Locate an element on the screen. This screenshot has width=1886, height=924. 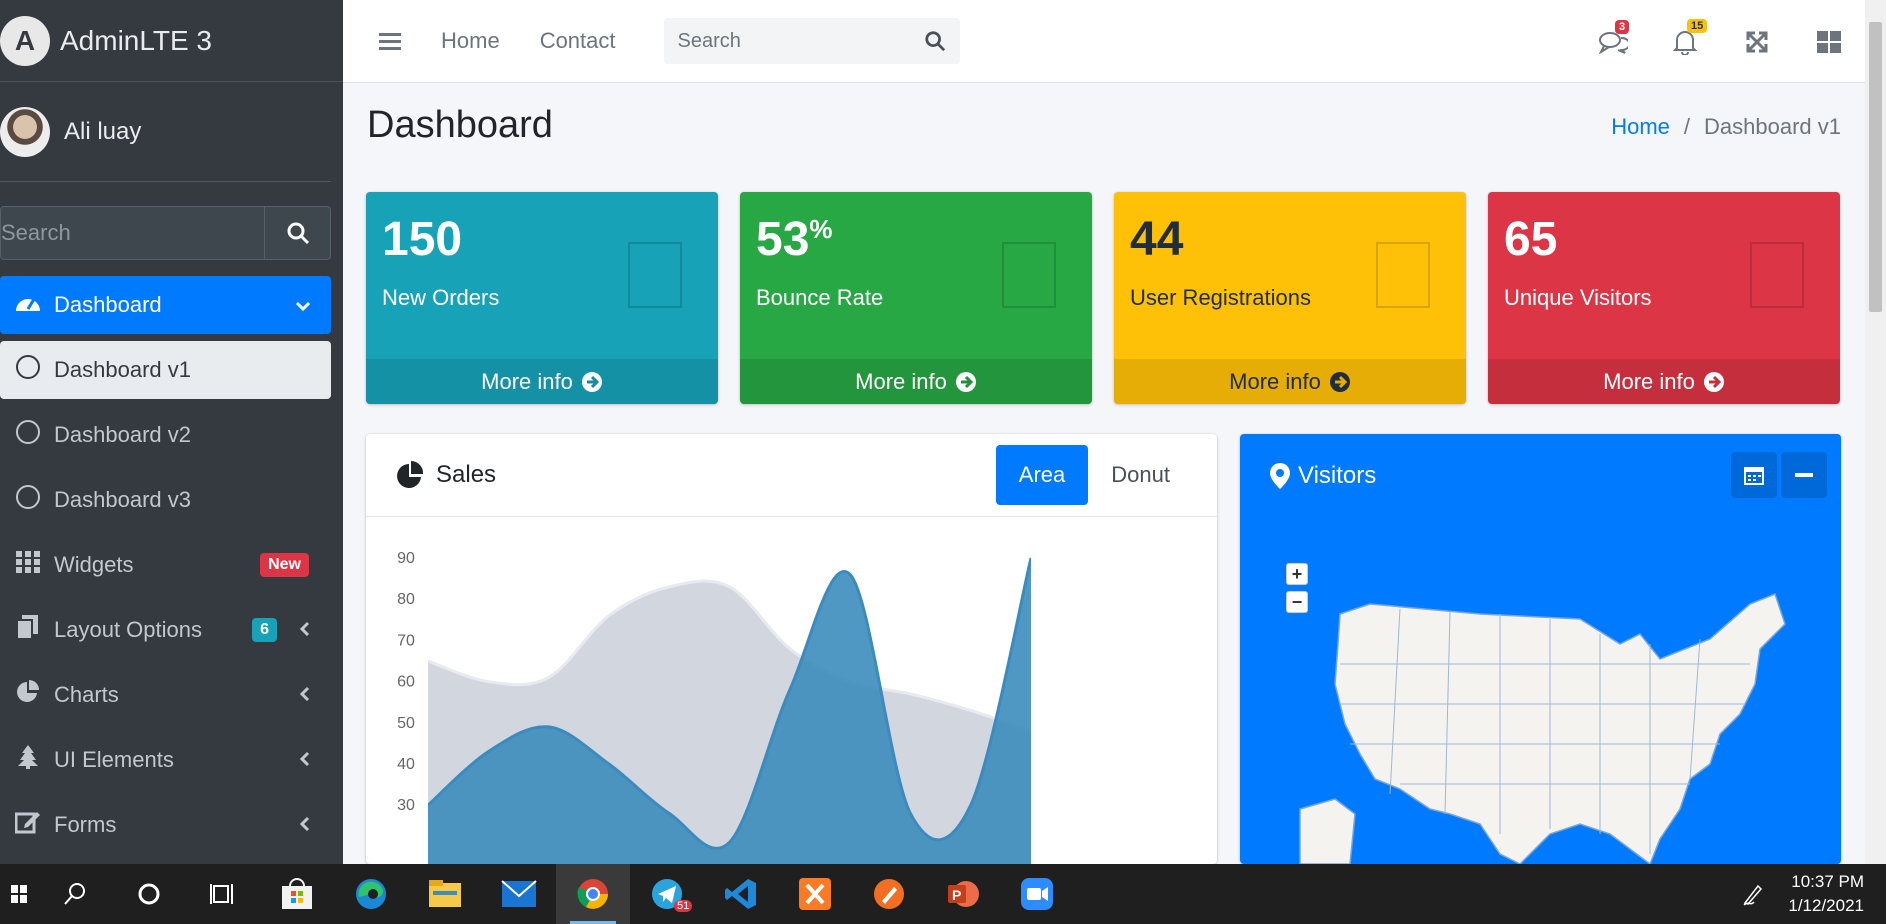
windows-taskbar: 51 P 10:37 PM 1/12/2021 is located at coordinates (943, 894).